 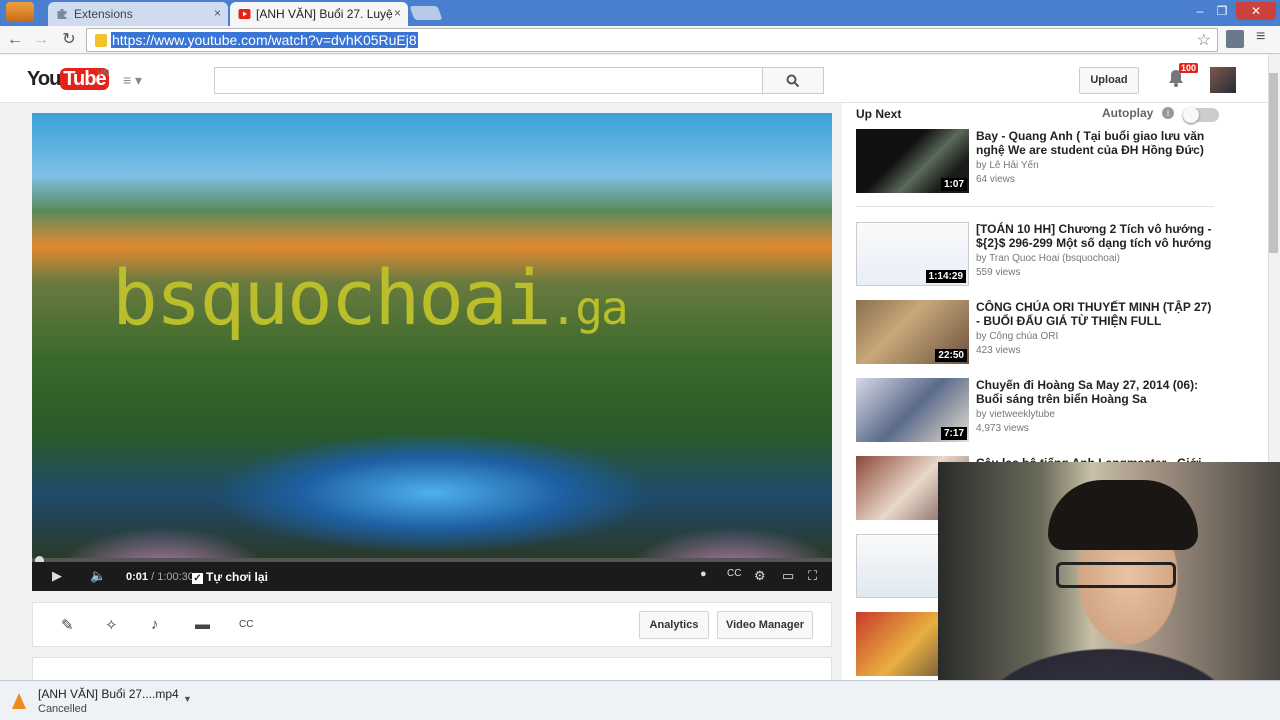 I want to click on video-thumbnail: 7:17, so click(x=912, y=410).